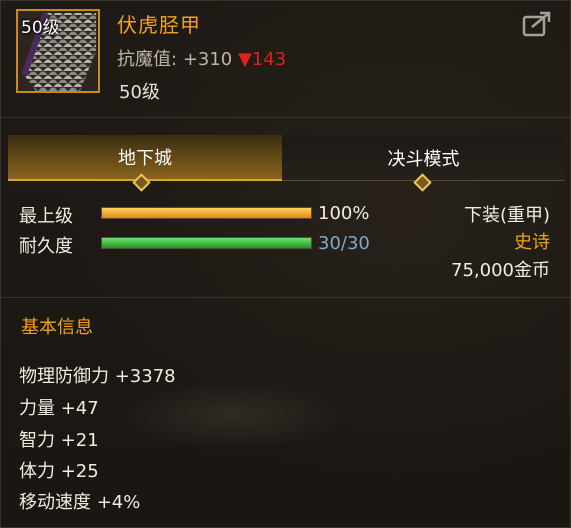 Image resolution: width=571 pixels, height=528 pixels. I want to click on attribute-row: 力量 +47, so click(59, 408).